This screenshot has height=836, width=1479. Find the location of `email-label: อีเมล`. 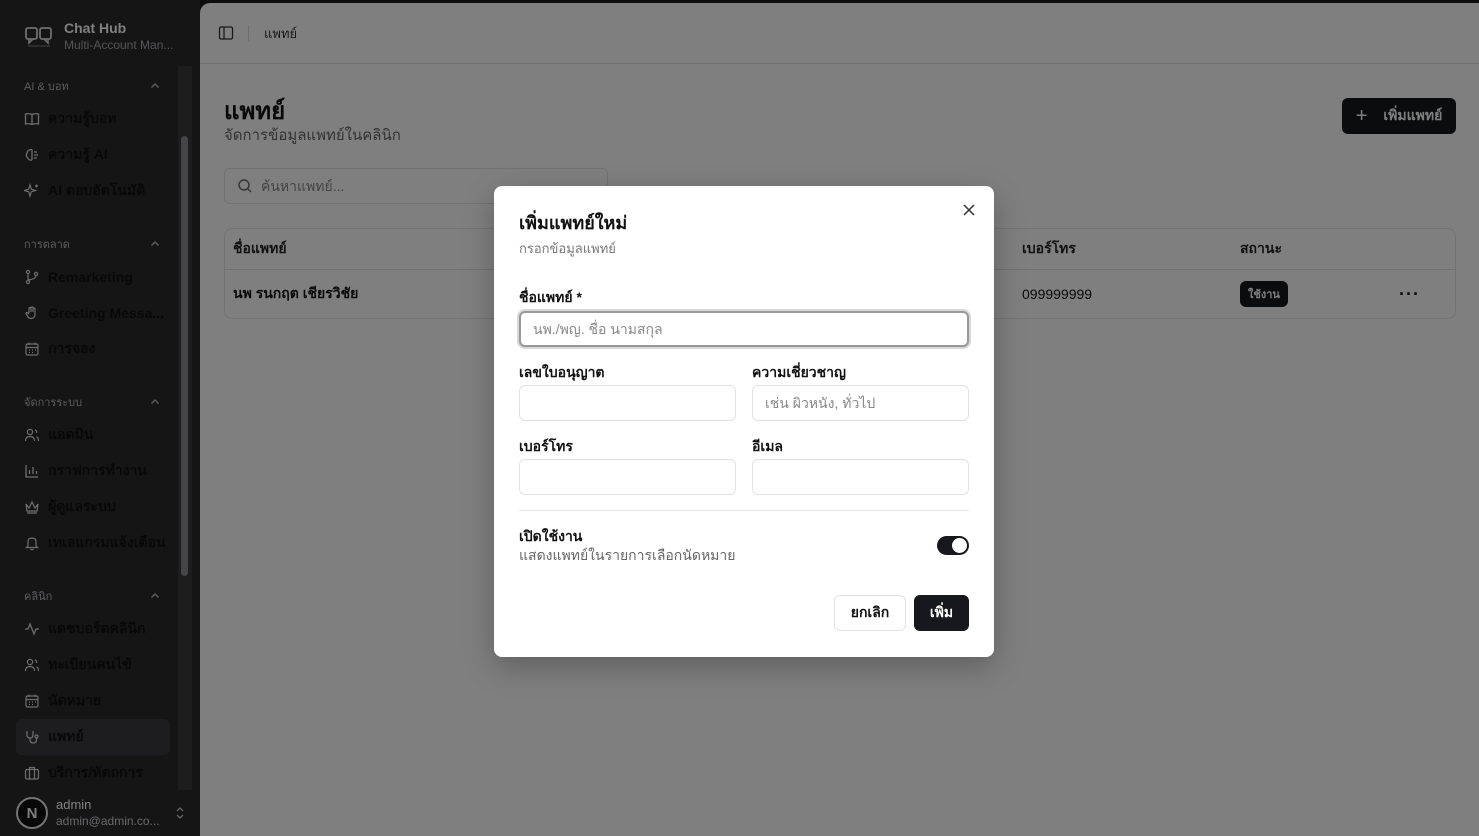

email-label: อีเมล is located at coordinates (768, 446).